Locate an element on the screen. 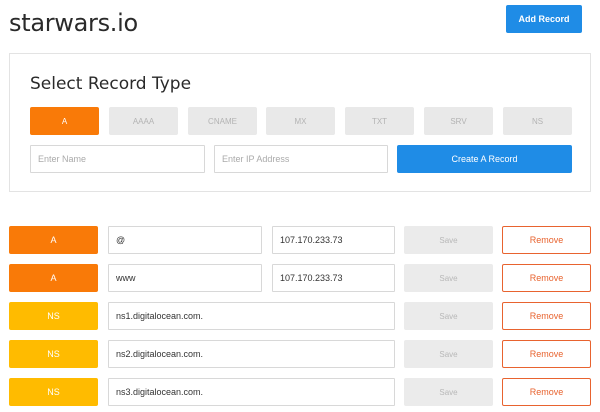 The height and width of the screenshot is (412, 600). create-record-button: Create A Record is located at coordinates (484, 159).